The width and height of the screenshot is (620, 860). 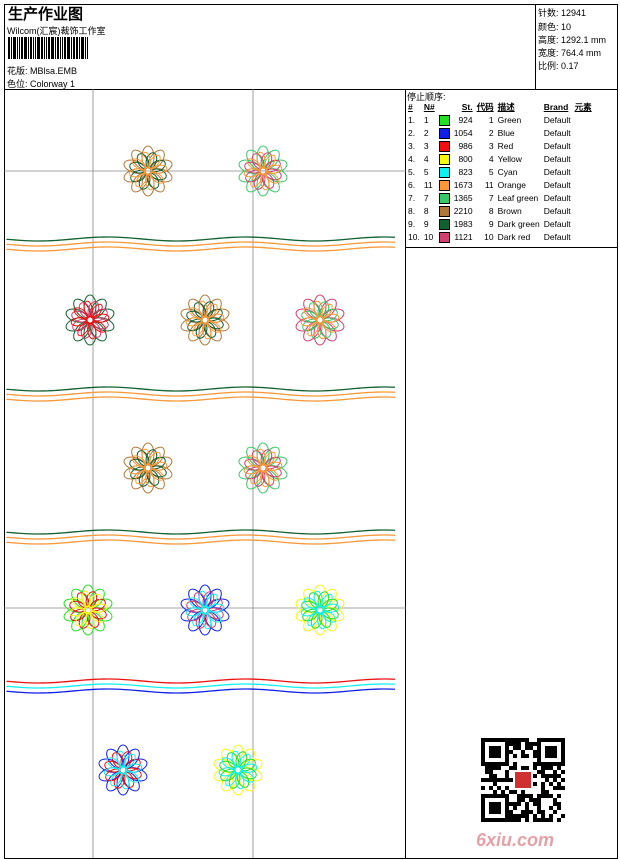 What do you see at coordinates (489, 237) in the screenshot?
I see `color-code: 10` at bounding box center [489, 237].